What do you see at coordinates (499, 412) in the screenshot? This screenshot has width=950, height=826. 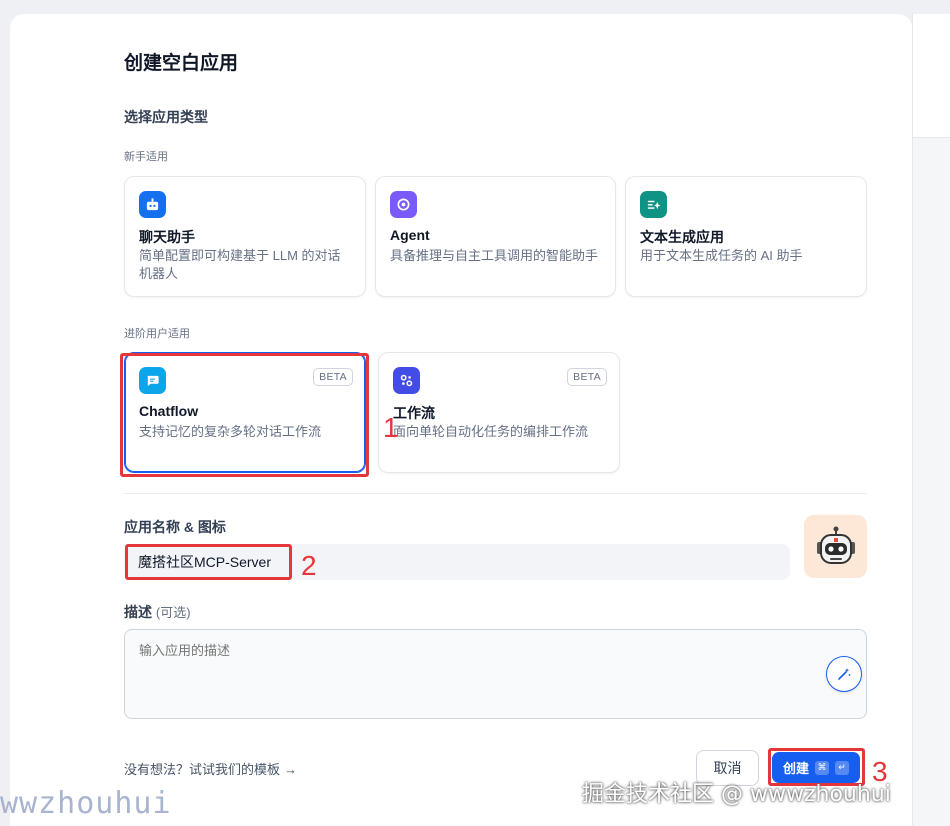 I see `app-type-card-workflow: BETA 工作流 面向单轮自动化任务的编排工作流` at bounding box center [499, 412].